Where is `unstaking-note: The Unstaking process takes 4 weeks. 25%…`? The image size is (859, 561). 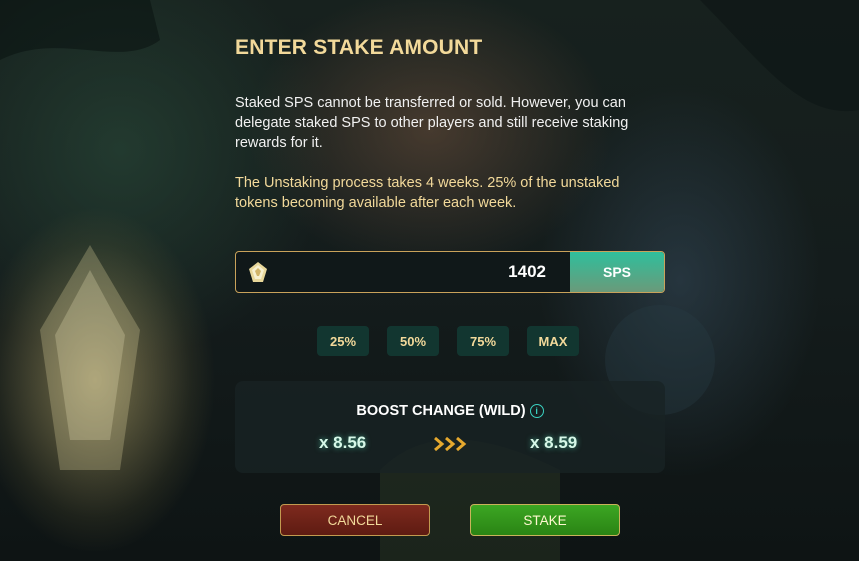
unstaking-note: The Unstaking process takes 4 weeks. 25%… is located at coordinates (427, 193).